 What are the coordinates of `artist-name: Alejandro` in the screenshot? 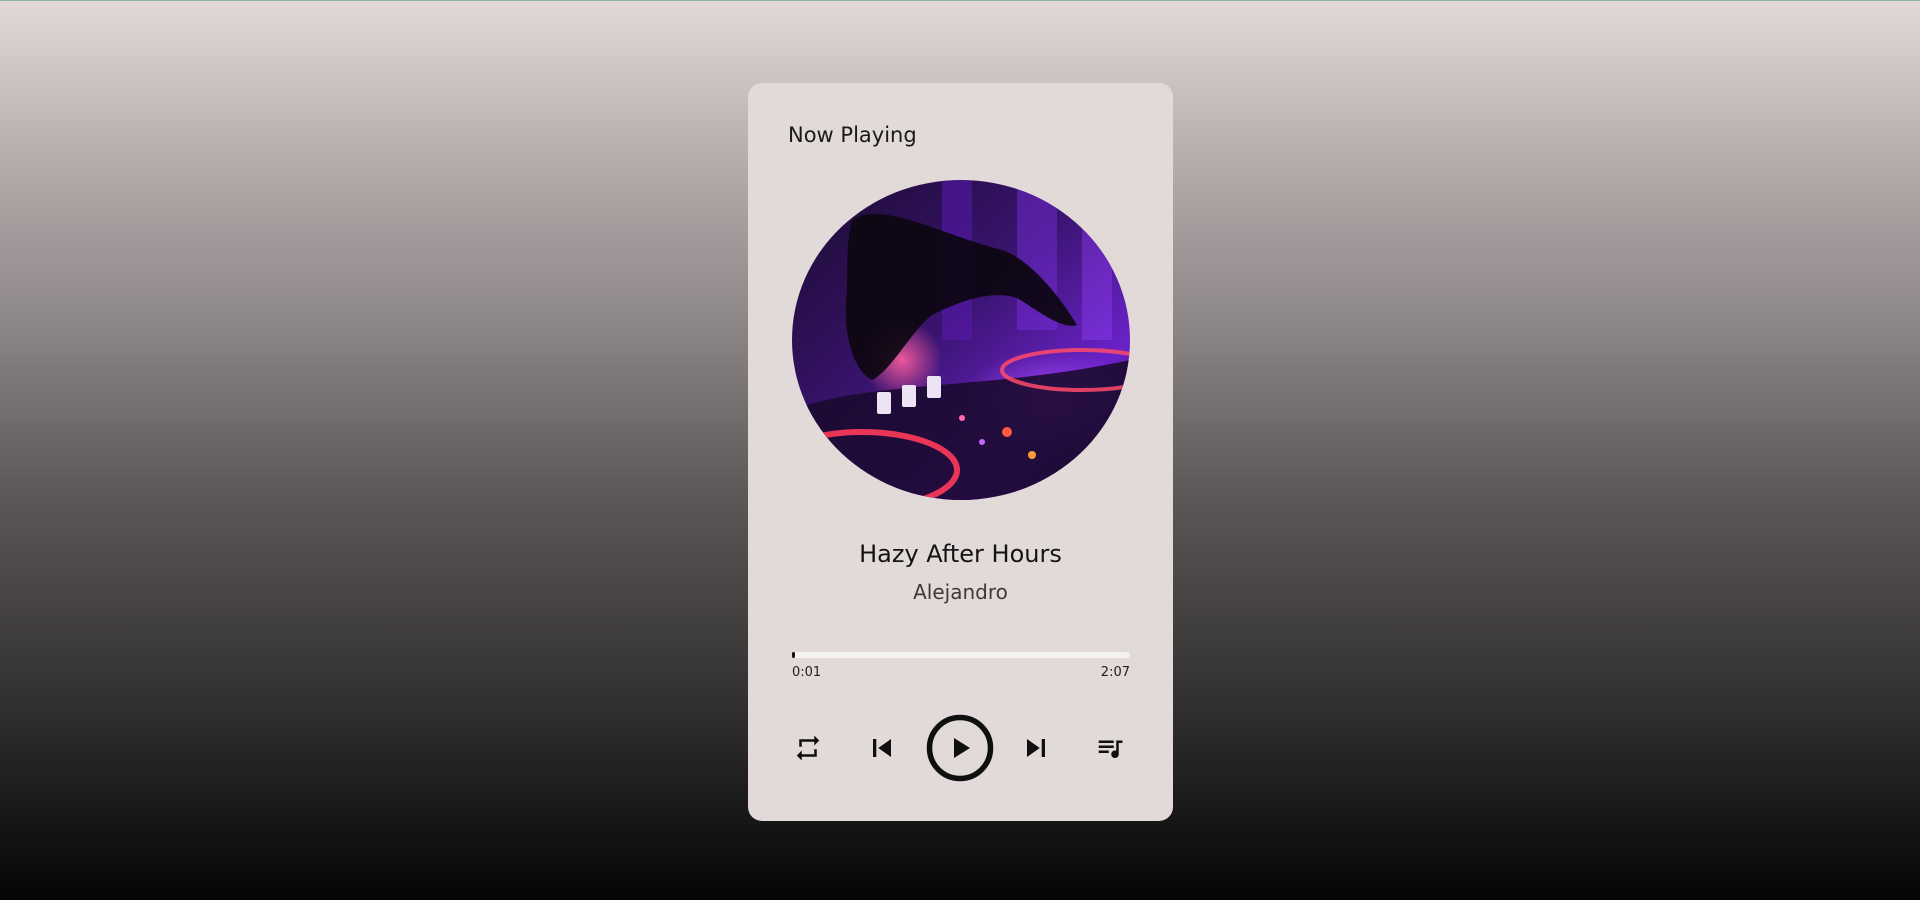 It's located at (960, 592).